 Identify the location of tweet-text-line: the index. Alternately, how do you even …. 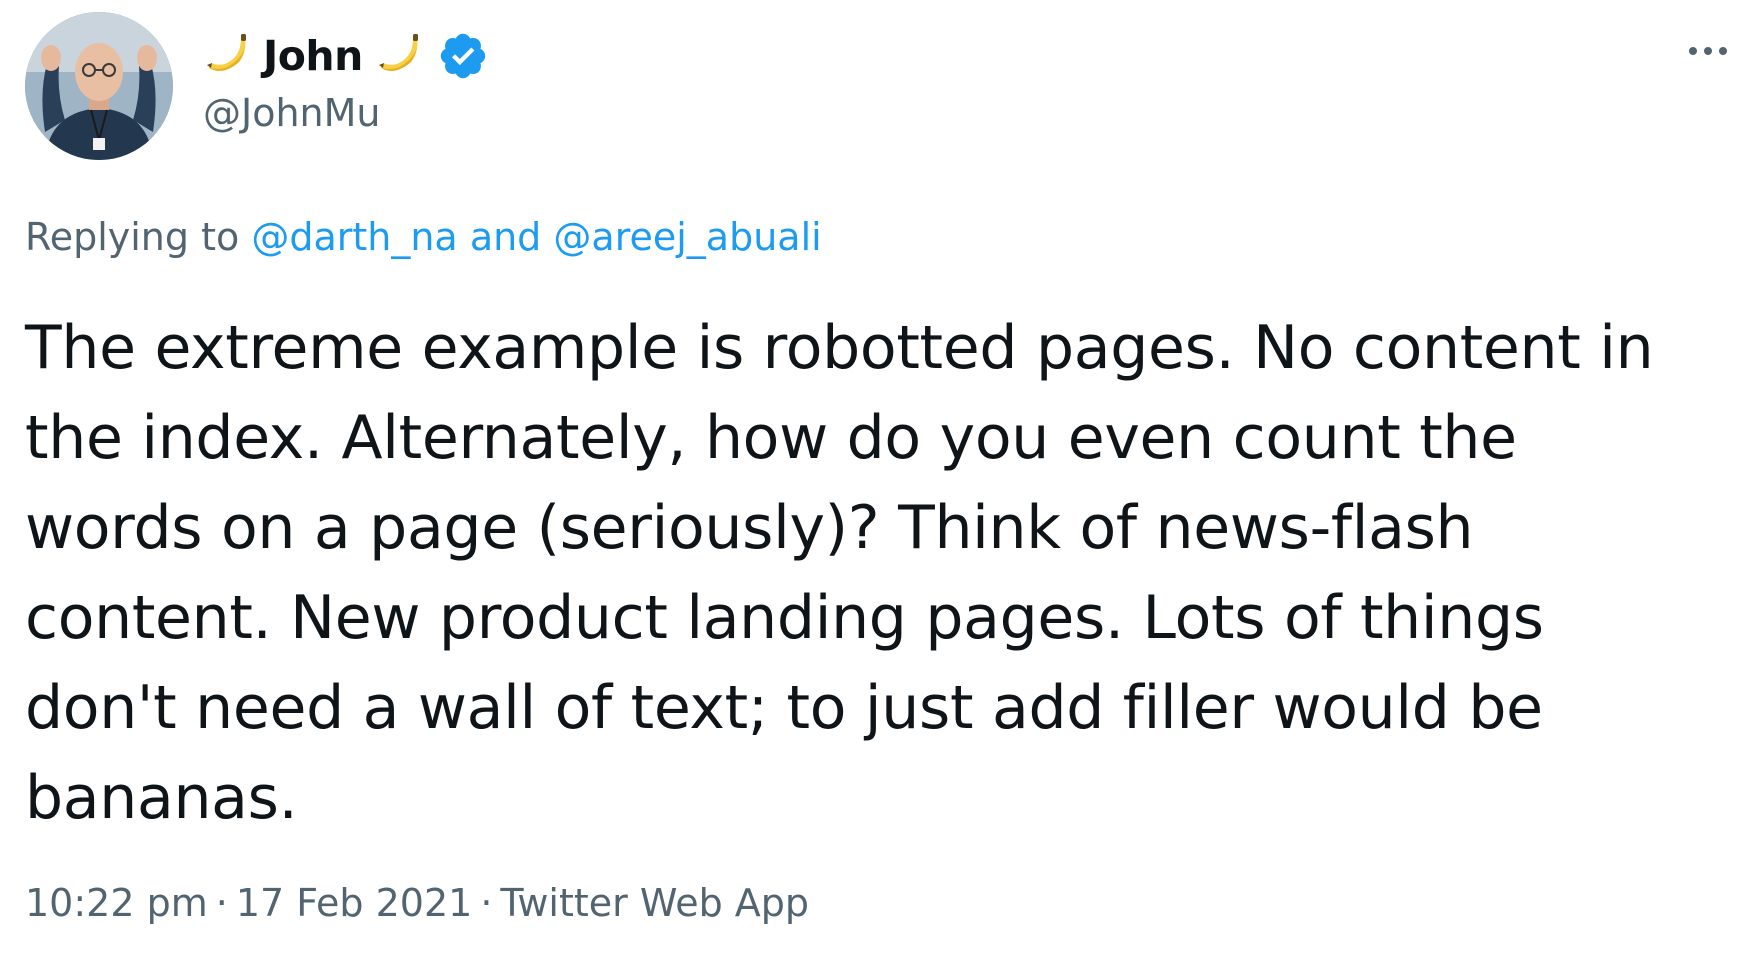
(771, 438).